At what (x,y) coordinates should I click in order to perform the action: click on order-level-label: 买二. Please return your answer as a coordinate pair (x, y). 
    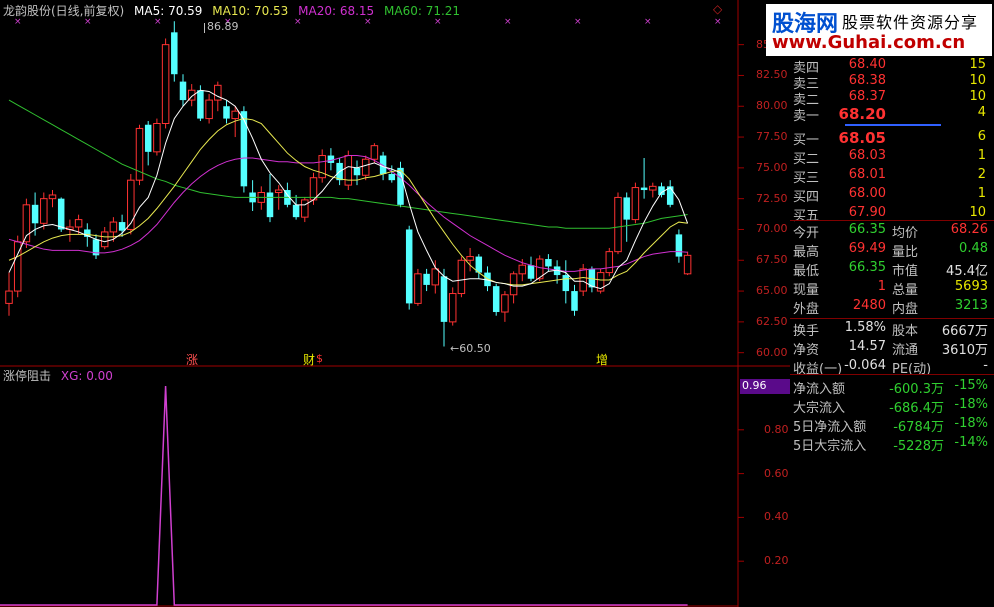
    Looking at the image, I should click on (806, 159).